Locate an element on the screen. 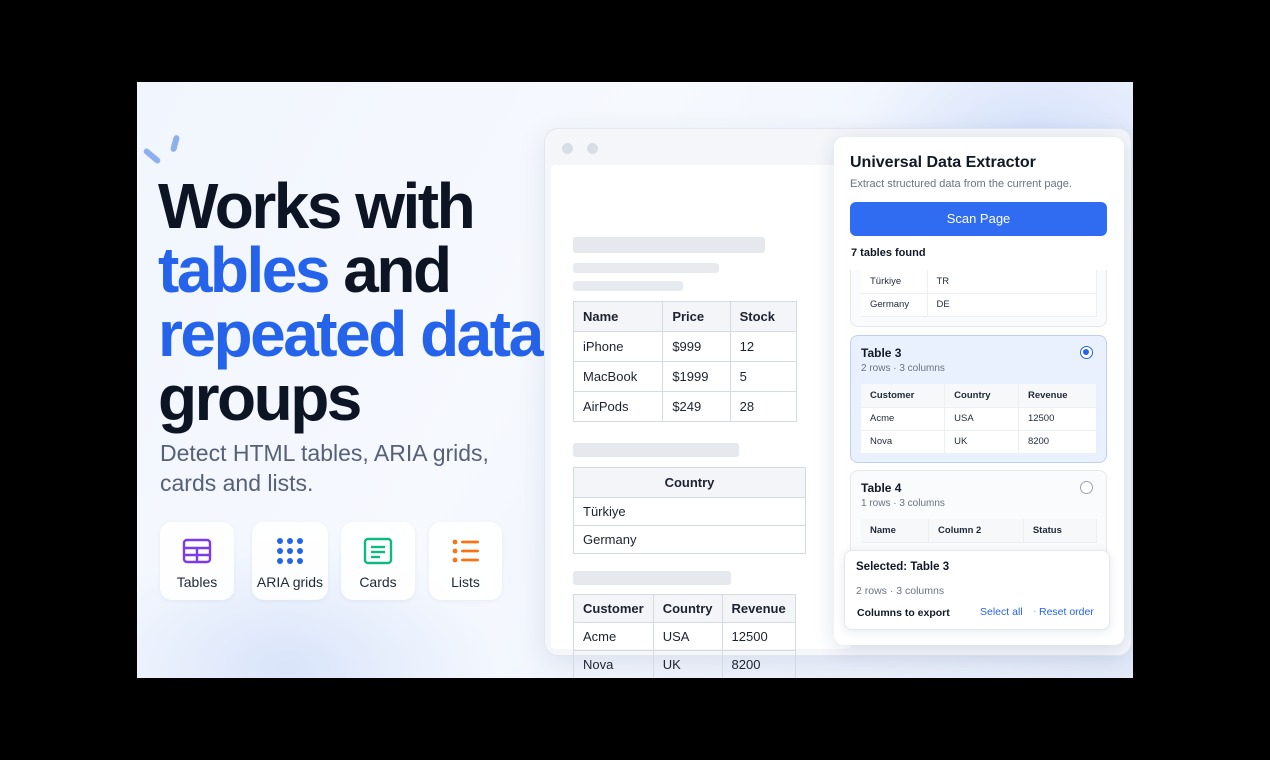 The height and width of the screenshot is (760, 1270). feature-label: Cards is located at coordinates (378, 582).